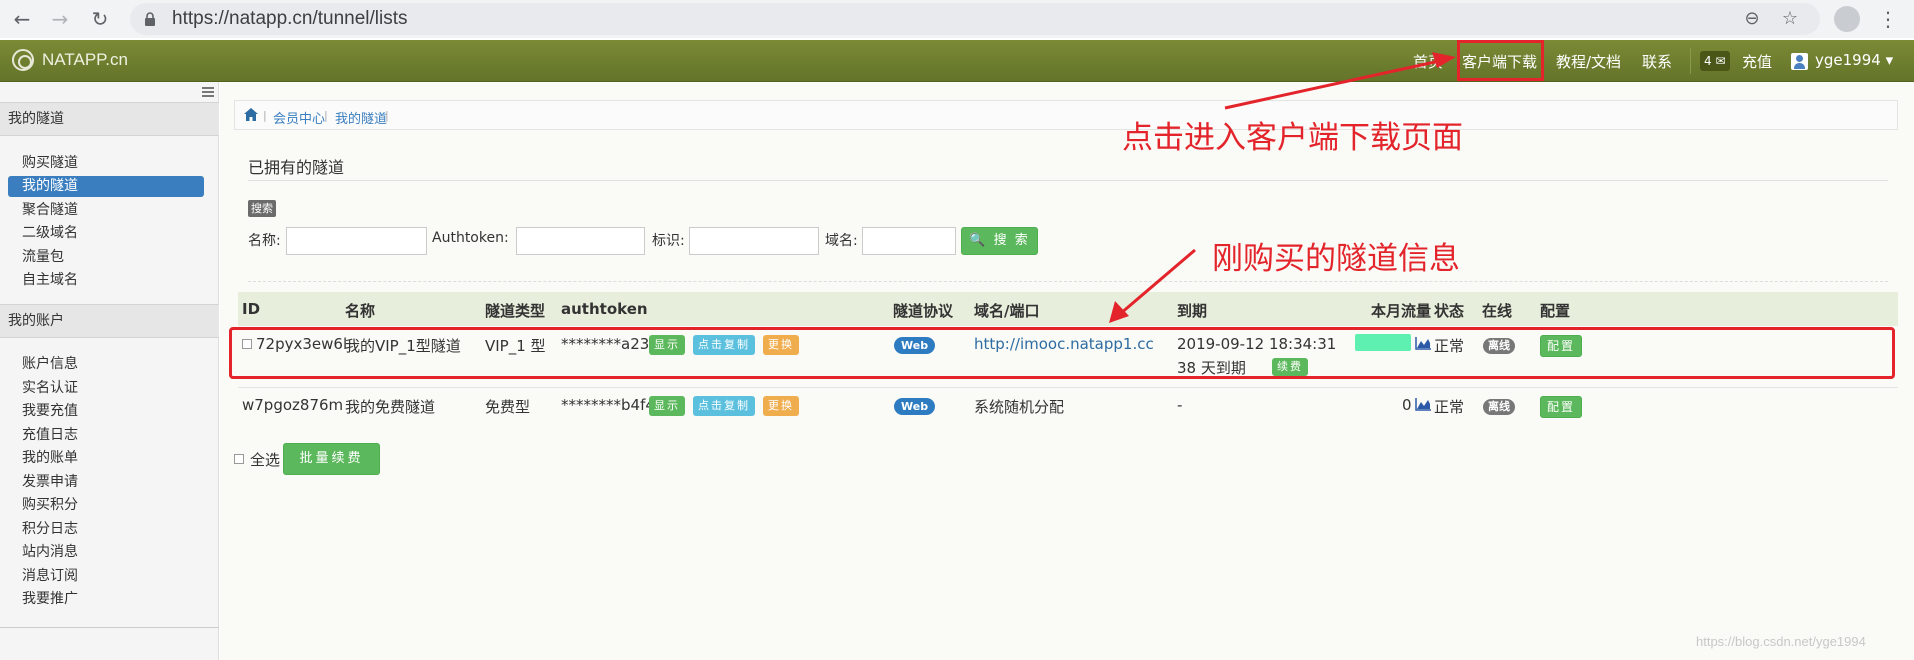 The width and height of the screenshot is (1914, 660). I want to click on col-status: 状态, so click(1449, 311).